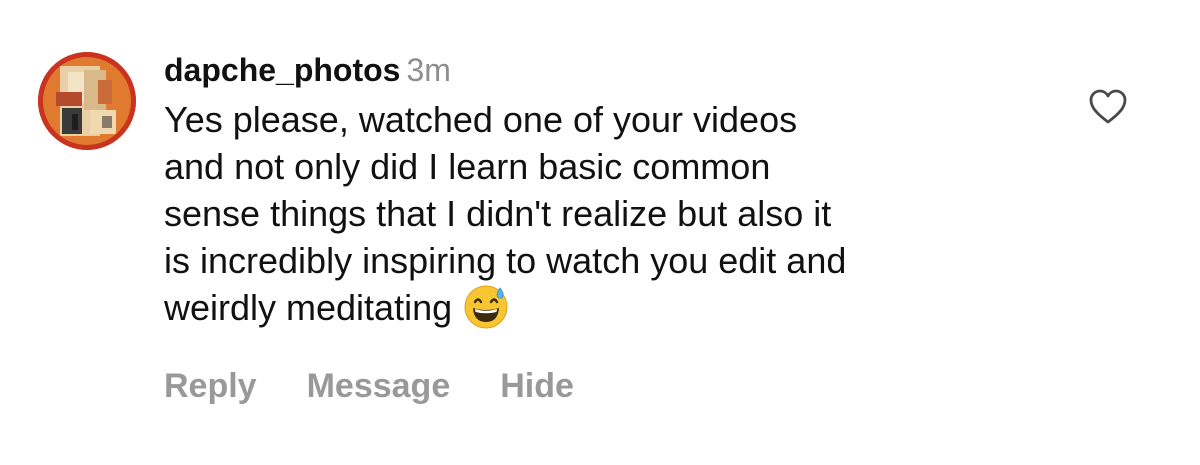  What do you see at coordinates (537, 386) in the screenshot?
I see `hide-button: Hide` at bounding box center [537, 386].